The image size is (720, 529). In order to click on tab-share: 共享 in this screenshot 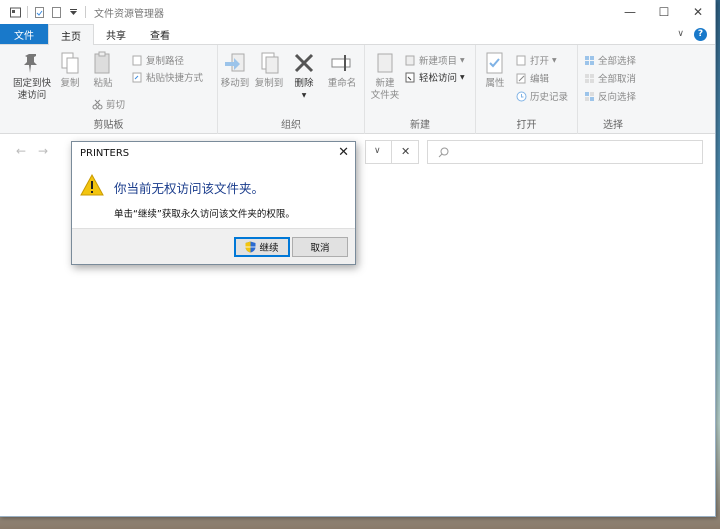, I will do `click(116, 34)`.